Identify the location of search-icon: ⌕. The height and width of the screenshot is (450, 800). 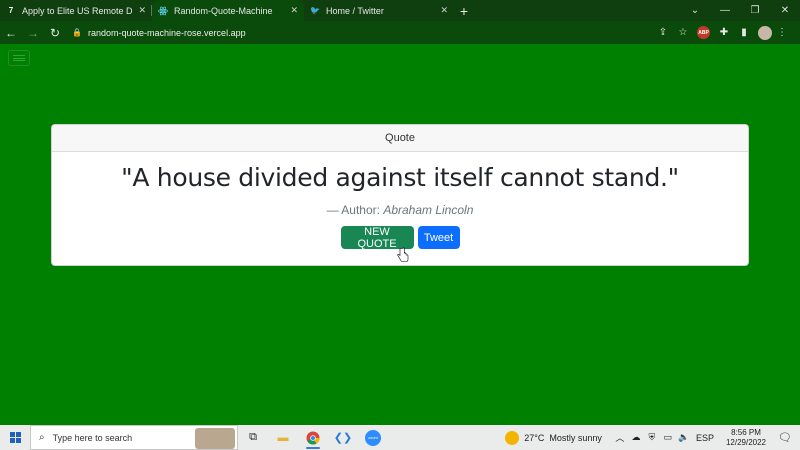
(42, 437).